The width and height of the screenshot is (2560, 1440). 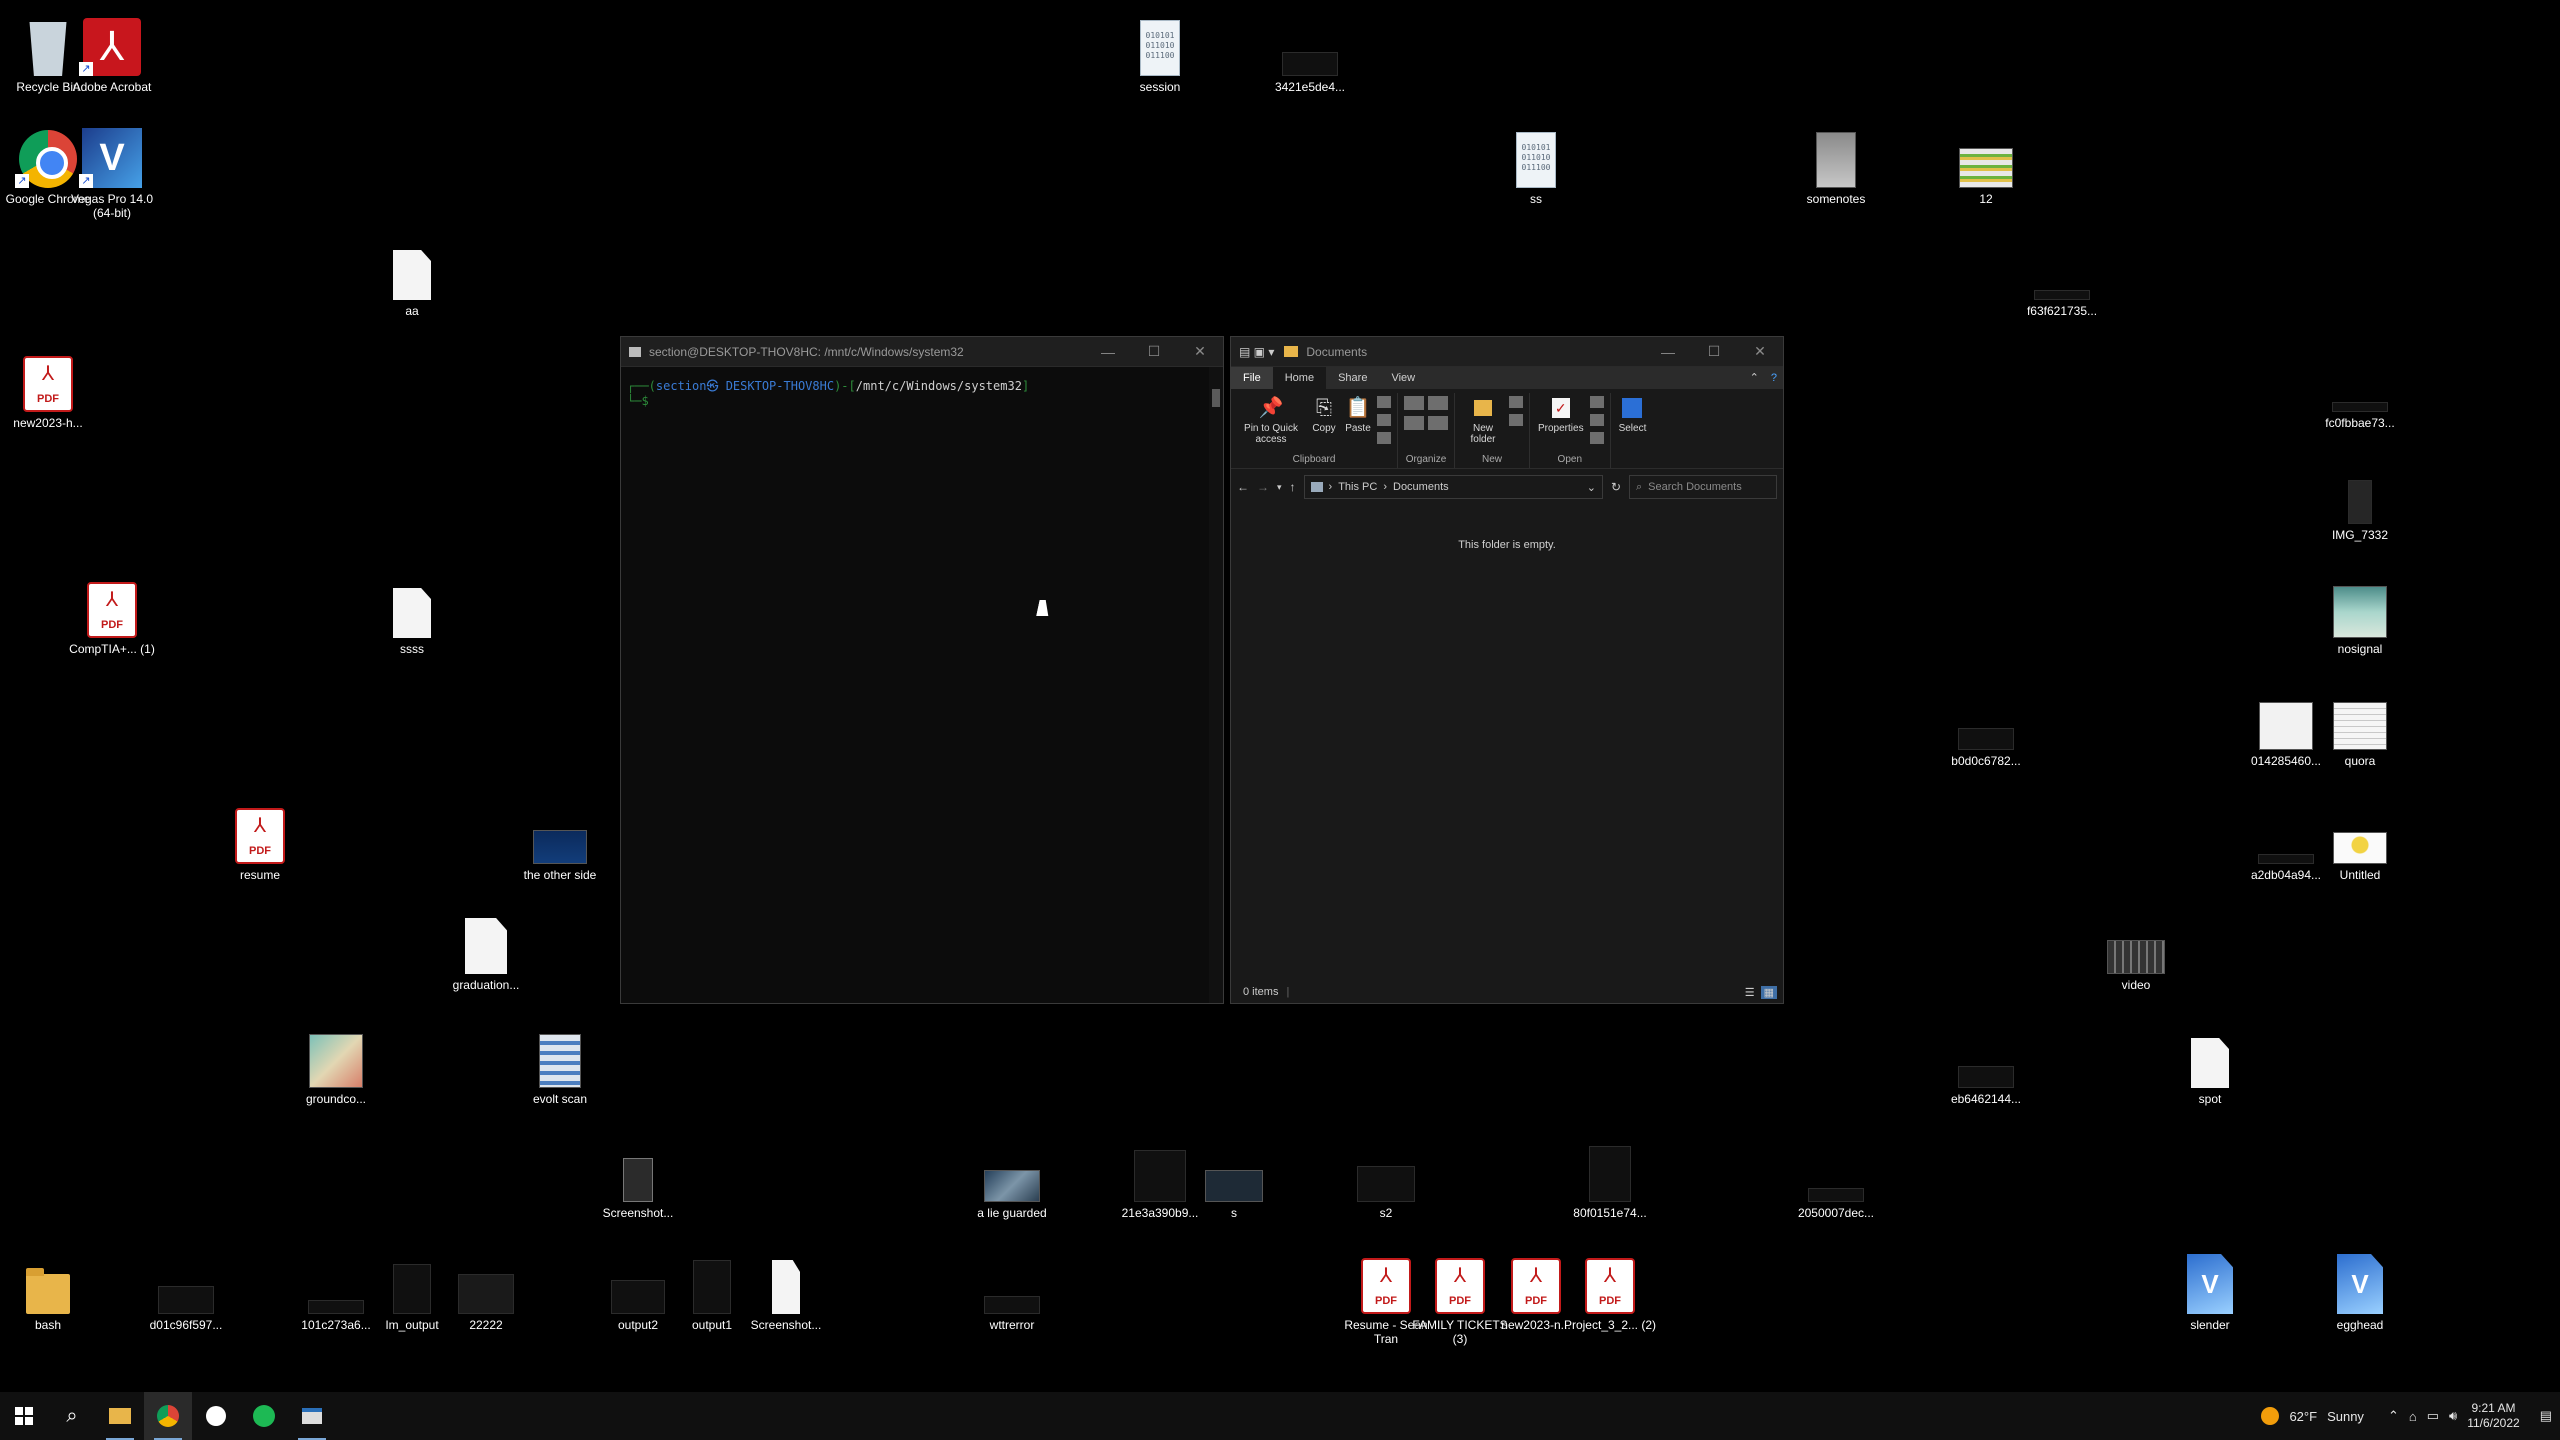 What do you see at coordinates (2303, 1416) in the screenshot?
I see `weather-temp: 62°F` at bounding box center [2303, 1416].